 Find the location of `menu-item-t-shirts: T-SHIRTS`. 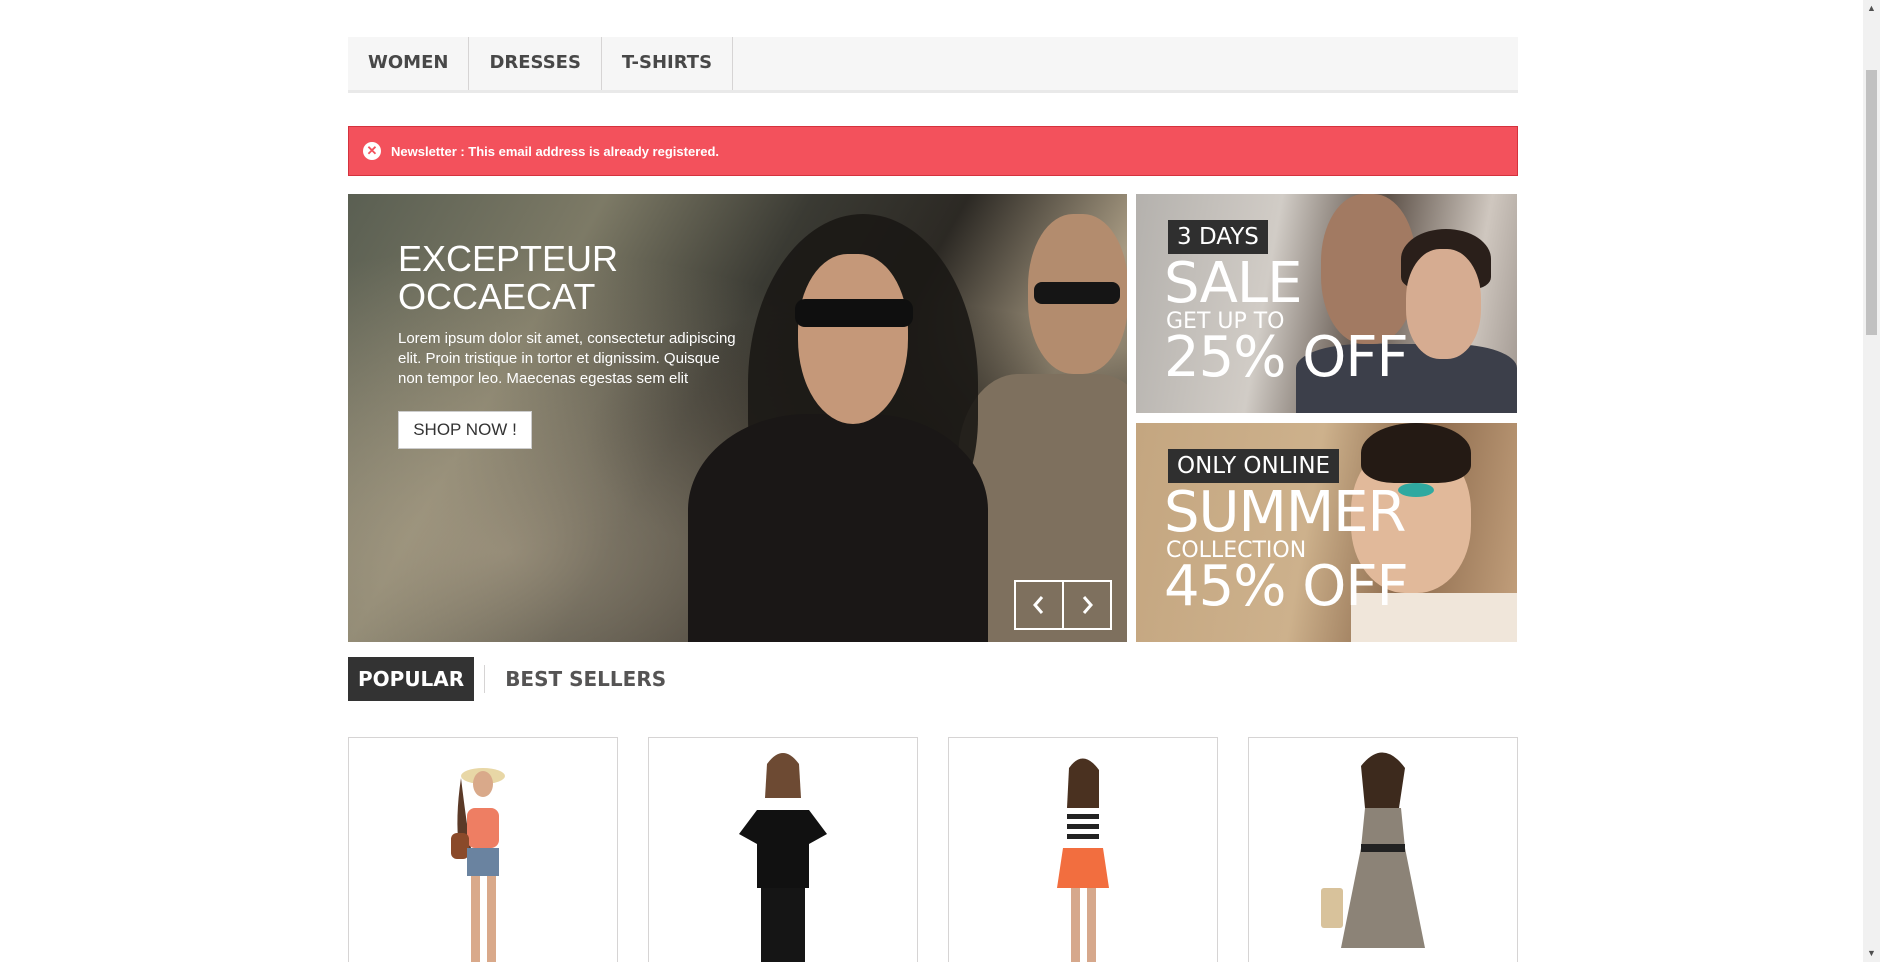

menu-item-t-shirts: T-SHIRTS is located at coordinates (668, 63).